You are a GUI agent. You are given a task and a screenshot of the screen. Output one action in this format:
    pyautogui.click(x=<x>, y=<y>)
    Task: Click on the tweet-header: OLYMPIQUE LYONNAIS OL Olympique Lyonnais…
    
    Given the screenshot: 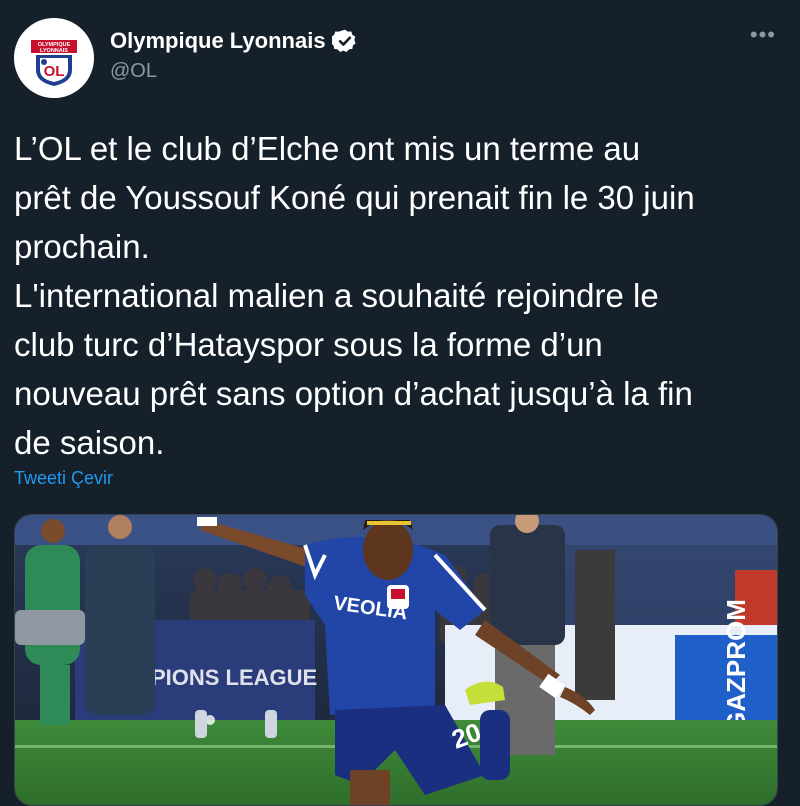 What is the action you would take?
    pyautogui.click(x=400, y=58)
    